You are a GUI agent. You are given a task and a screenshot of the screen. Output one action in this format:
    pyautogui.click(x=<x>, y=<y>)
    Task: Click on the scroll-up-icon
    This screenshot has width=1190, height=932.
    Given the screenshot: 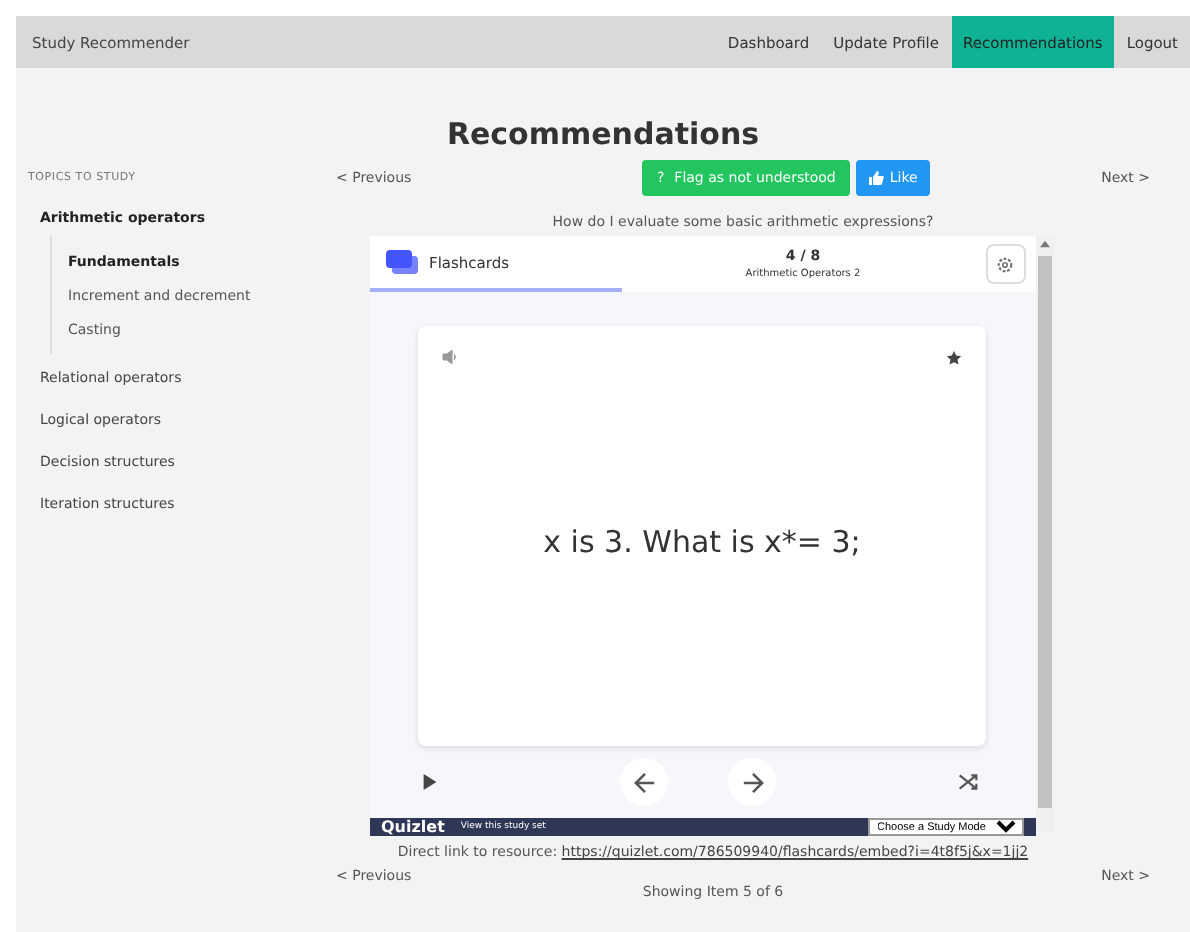 What is the action you would take?
    pyautogui.click(x=1044, y=244)
    